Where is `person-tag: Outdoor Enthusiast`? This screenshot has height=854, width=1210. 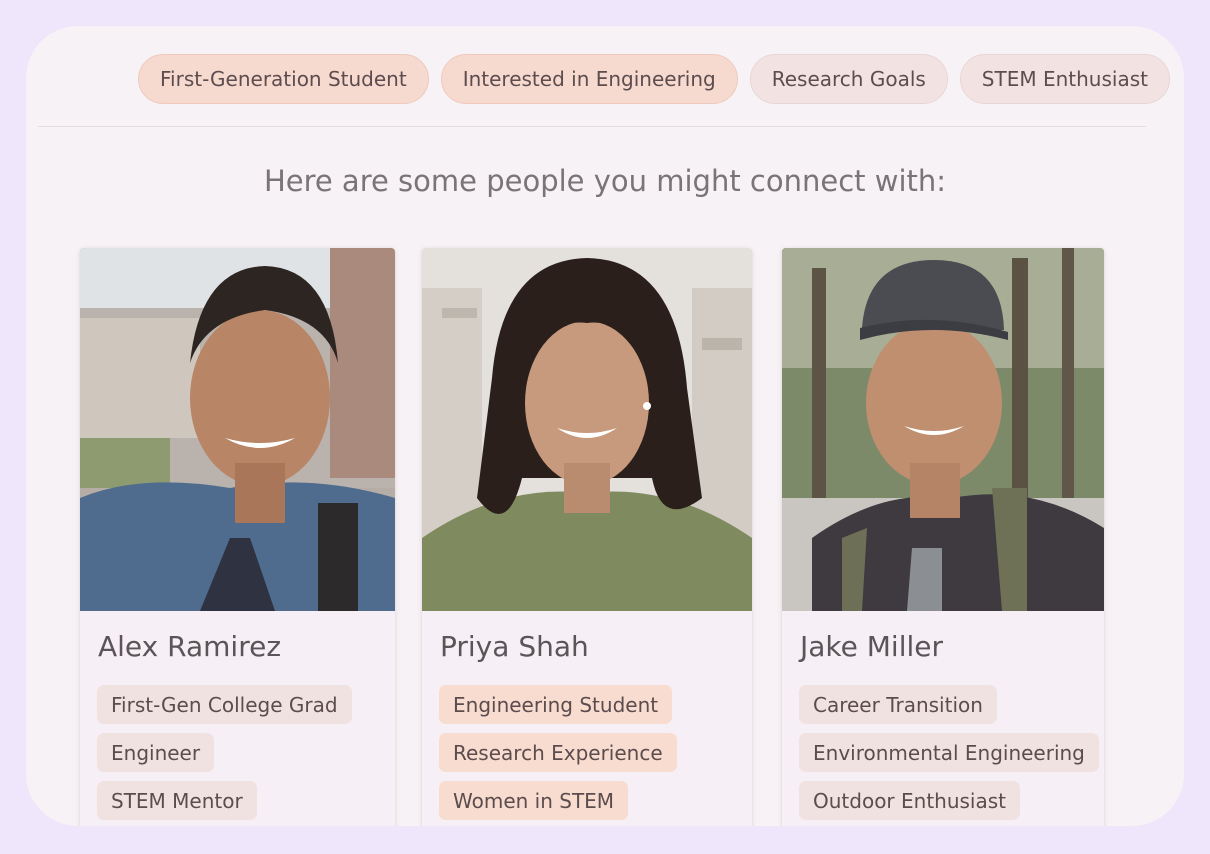
person-tag: Outdoor Enthusiast is located at coordinates (910, 800).